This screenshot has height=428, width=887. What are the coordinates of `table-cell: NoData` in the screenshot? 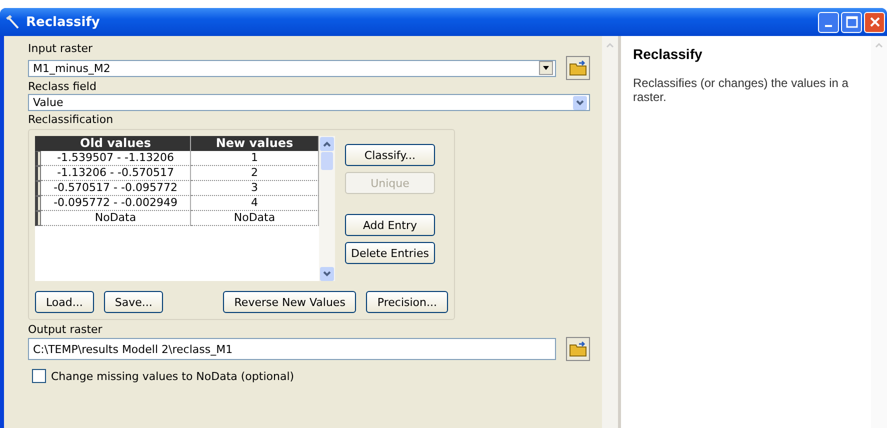 It's located at (116, 218).